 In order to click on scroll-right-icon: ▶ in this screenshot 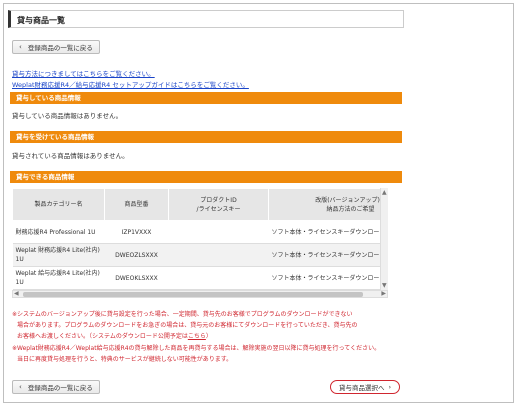, I will do `click(383, 293)`.